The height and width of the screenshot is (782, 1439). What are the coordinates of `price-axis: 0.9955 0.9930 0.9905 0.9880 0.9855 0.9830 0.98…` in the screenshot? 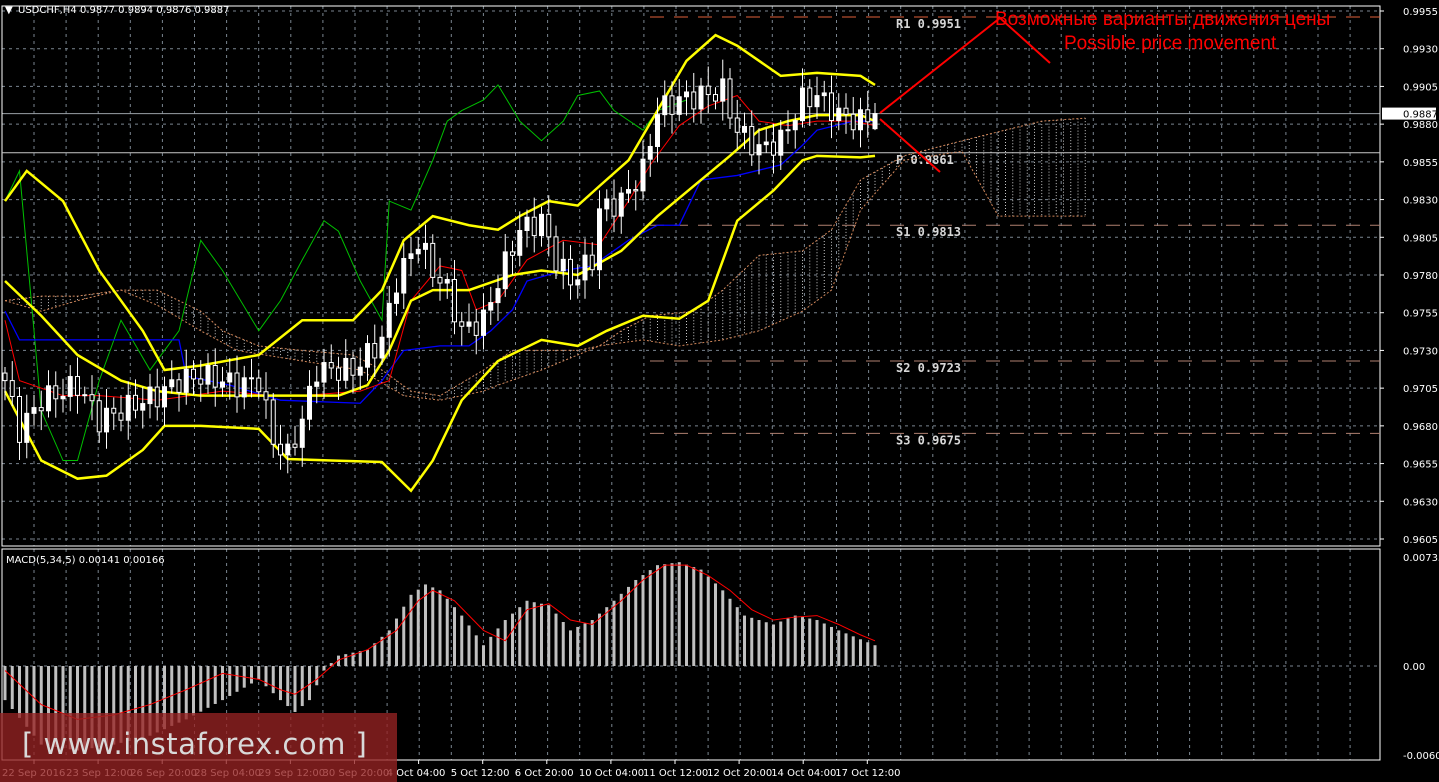 It's located at (1409, 384).